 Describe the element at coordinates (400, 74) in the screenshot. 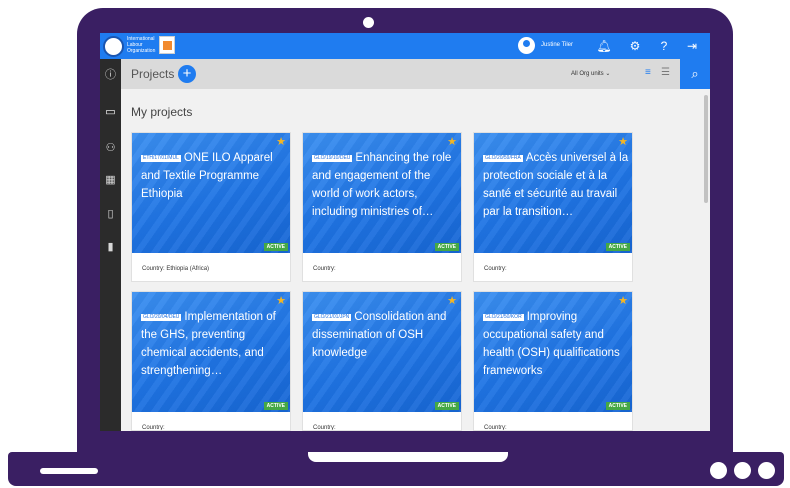

I see `projects-toolbar: Projects + All Org units ⌄ ≡ ☰` at that location.